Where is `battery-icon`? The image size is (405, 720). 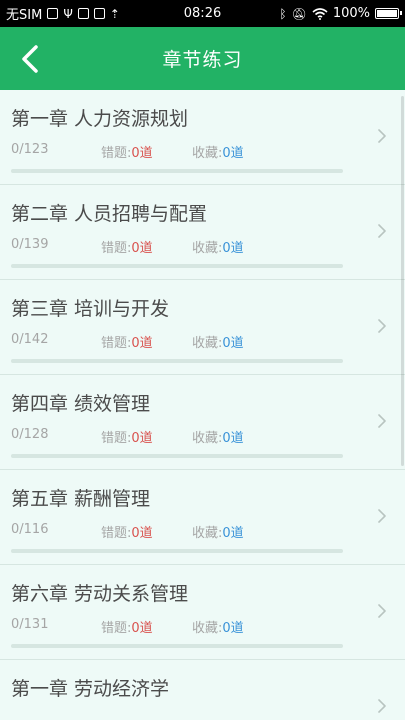 battery-icon is located at coordinates (388, 13).